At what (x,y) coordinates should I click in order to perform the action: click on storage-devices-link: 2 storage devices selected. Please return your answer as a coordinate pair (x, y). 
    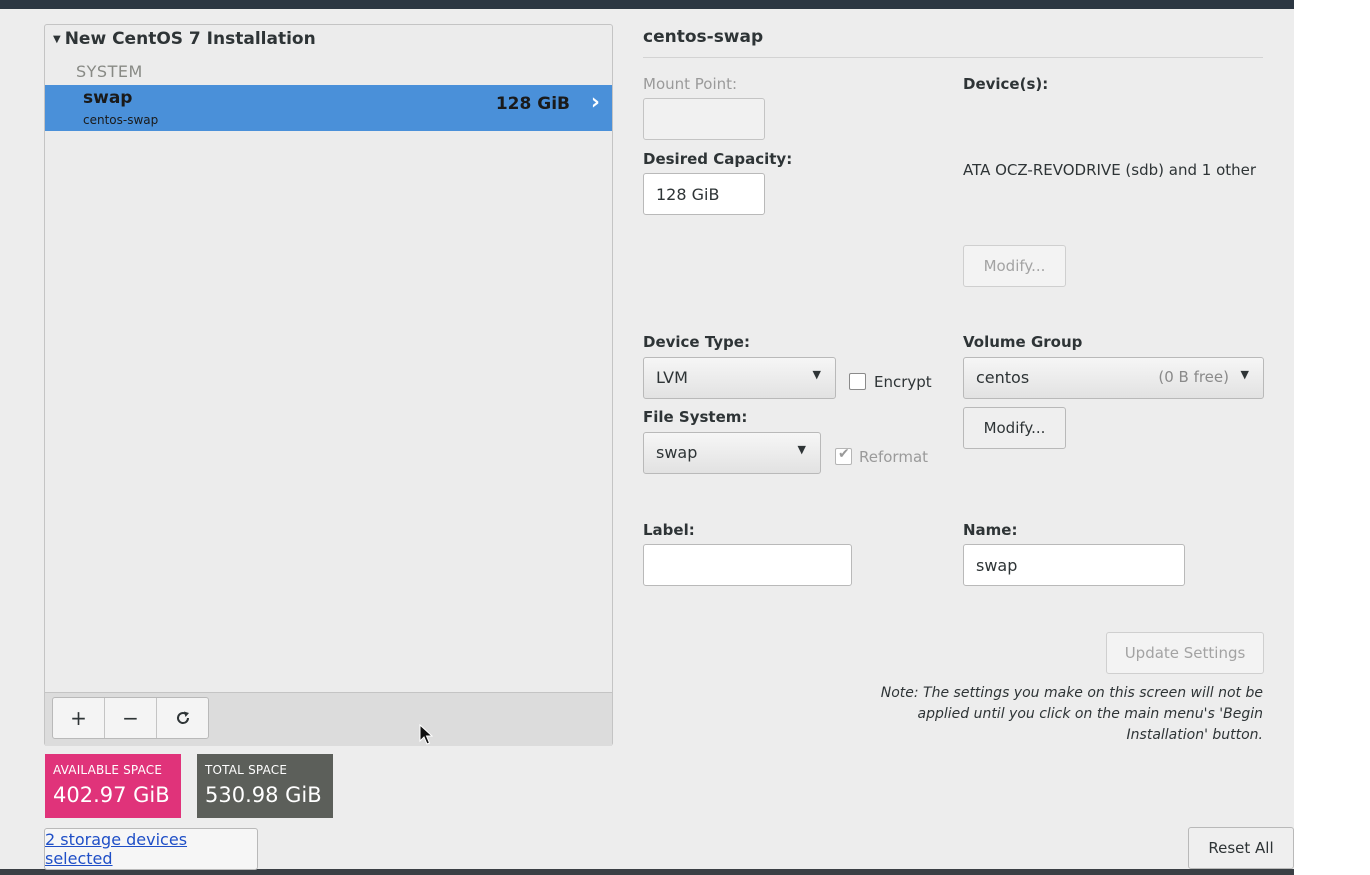
    Looking at the image, I should click on (151, 849).